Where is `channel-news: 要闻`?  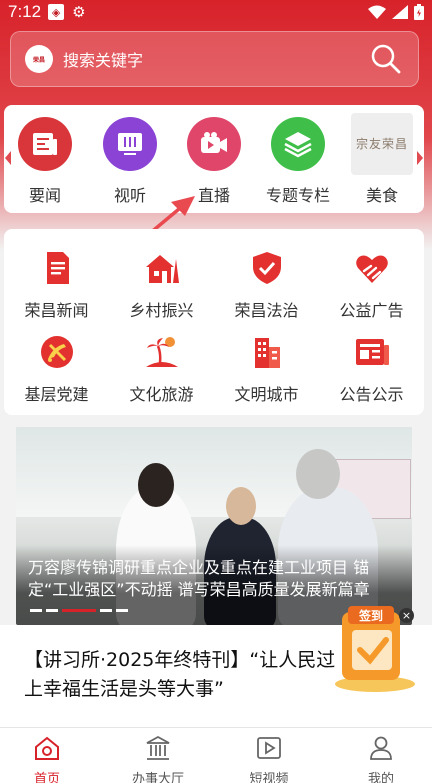 channel-news: 要闻 is located at coordinates (45, 161).